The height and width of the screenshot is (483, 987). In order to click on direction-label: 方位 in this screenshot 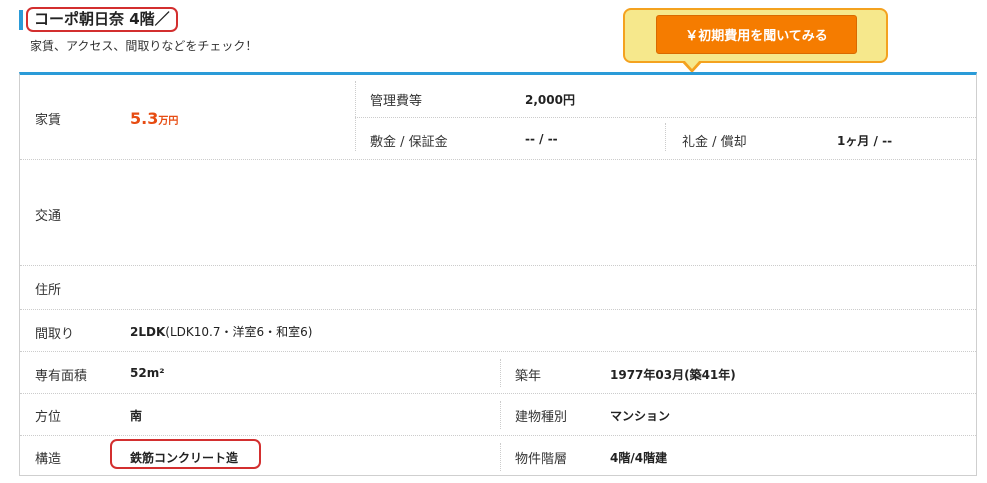, I will do `click(48, 417)`.